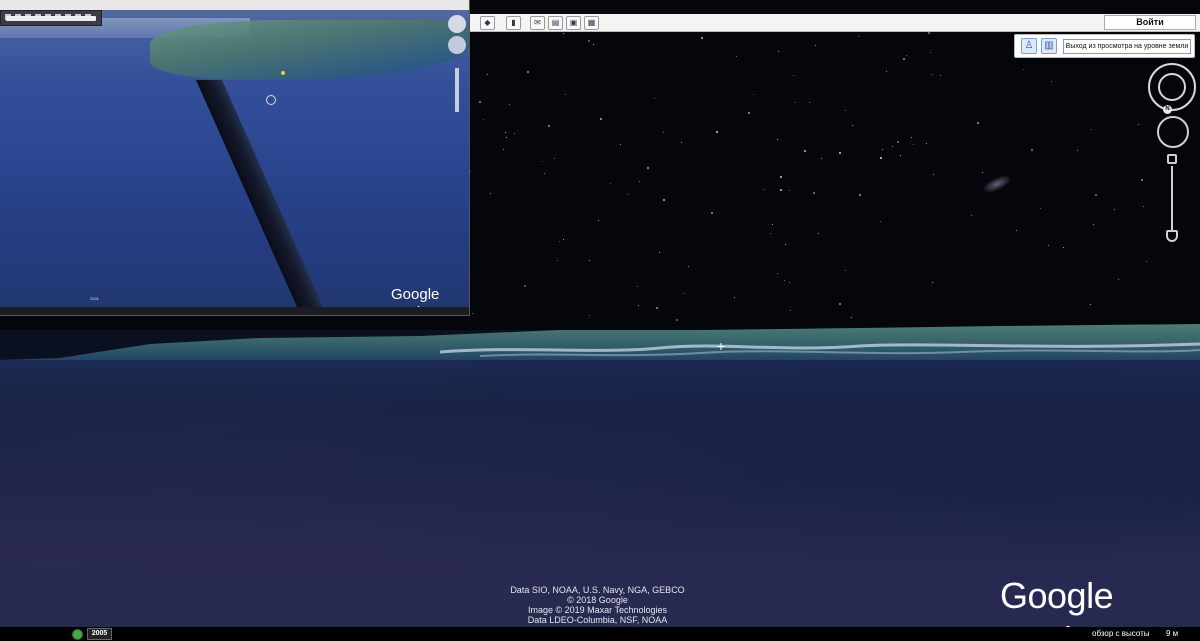 This screenshot has height=641, width=1200. I want to click on exit-ground-level-button: Выход из просмотра на уровне земли, so click(1127, 46).